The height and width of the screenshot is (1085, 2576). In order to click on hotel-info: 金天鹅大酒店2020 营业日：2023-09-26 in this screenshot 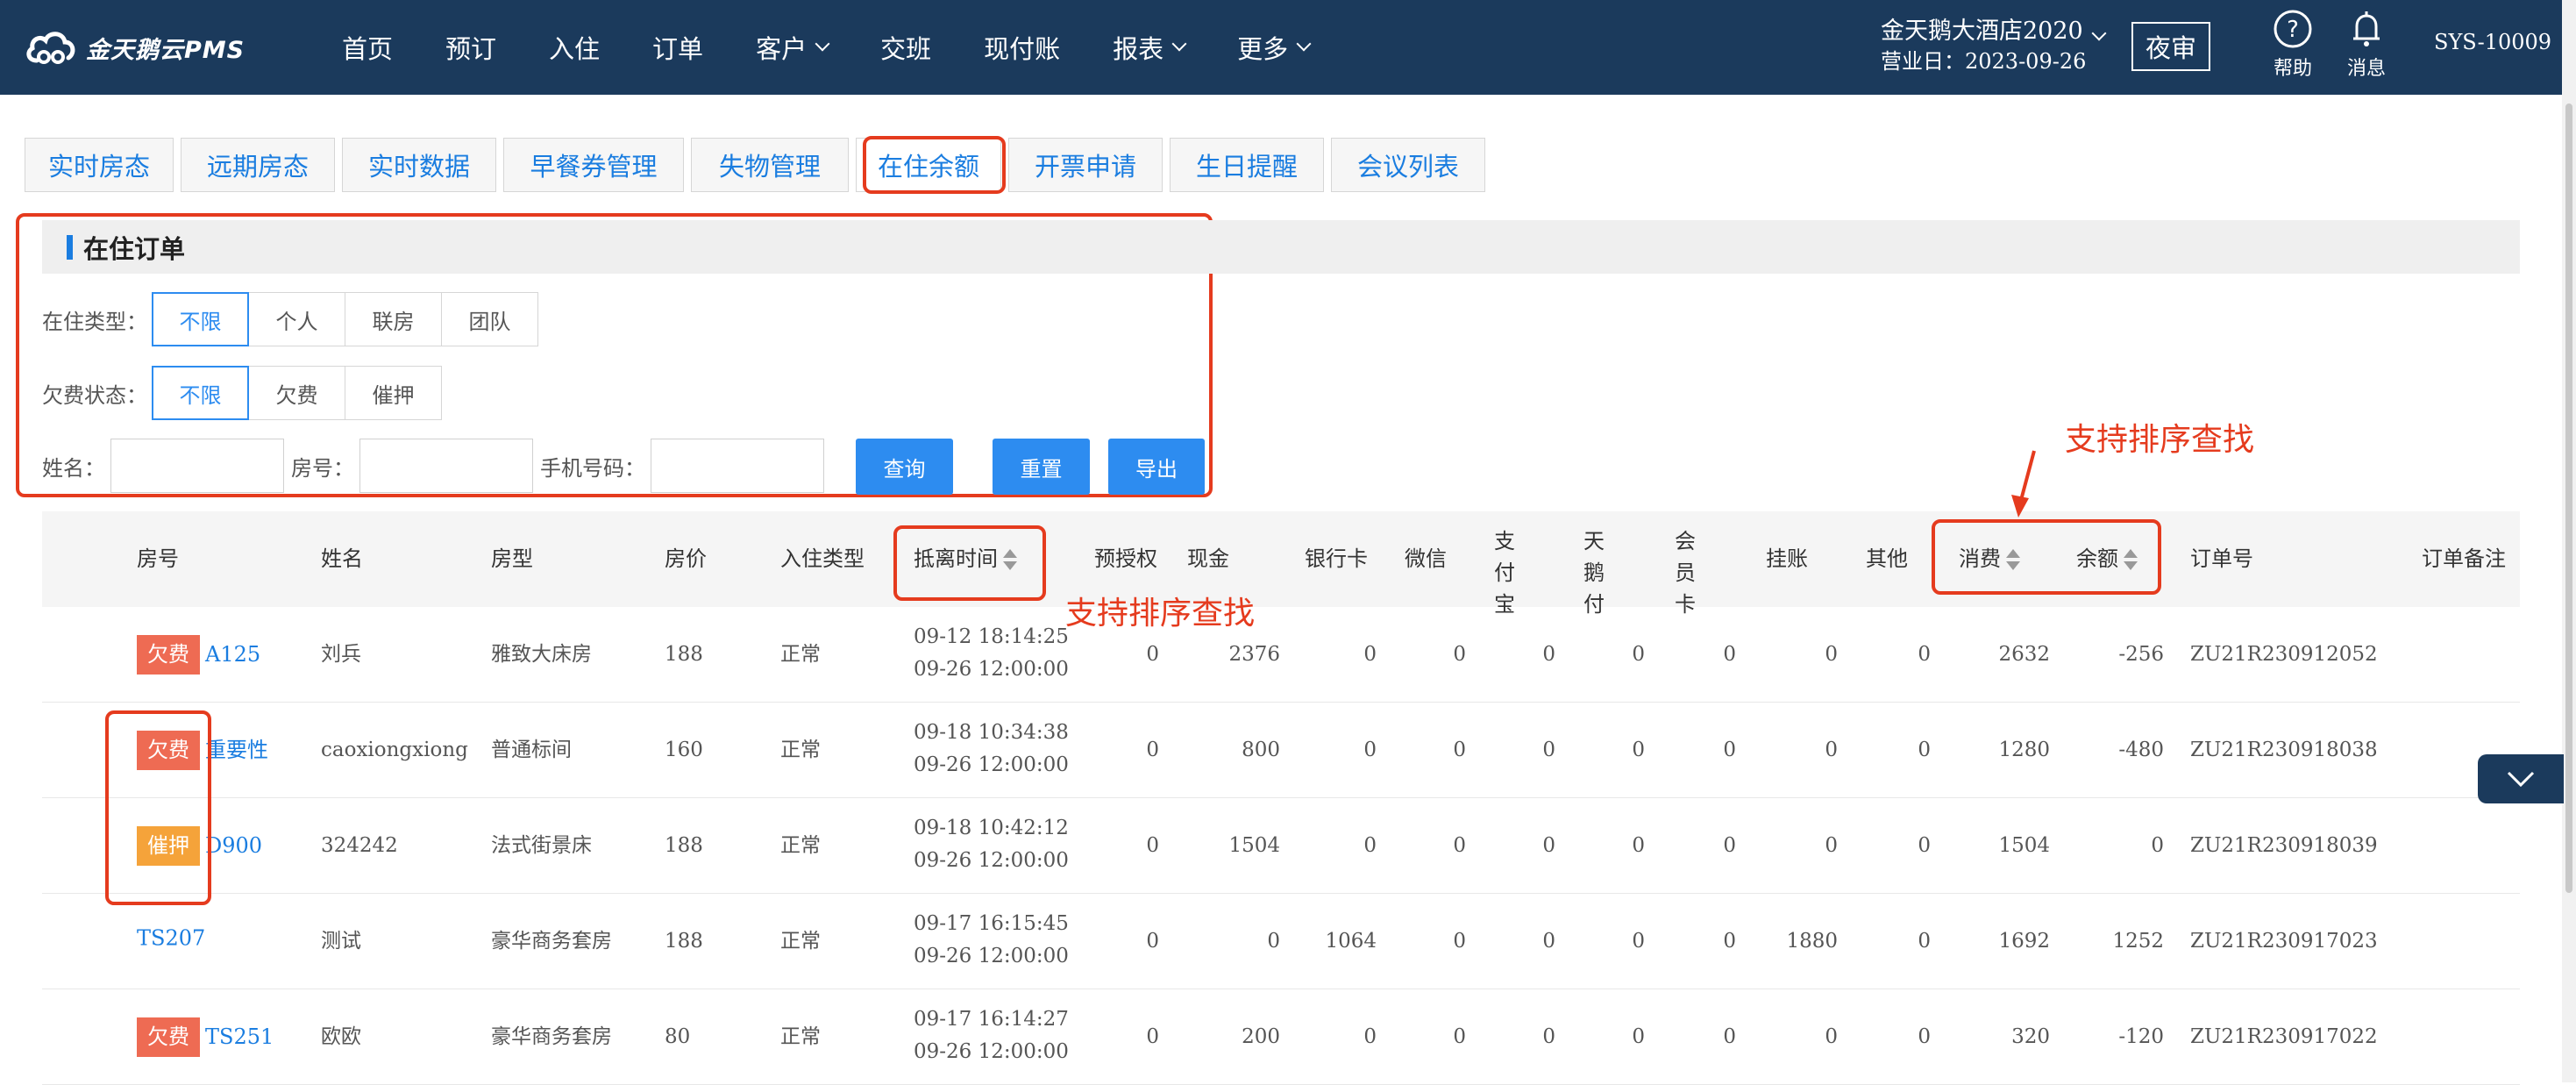, I will do `click(1994, 46)`.